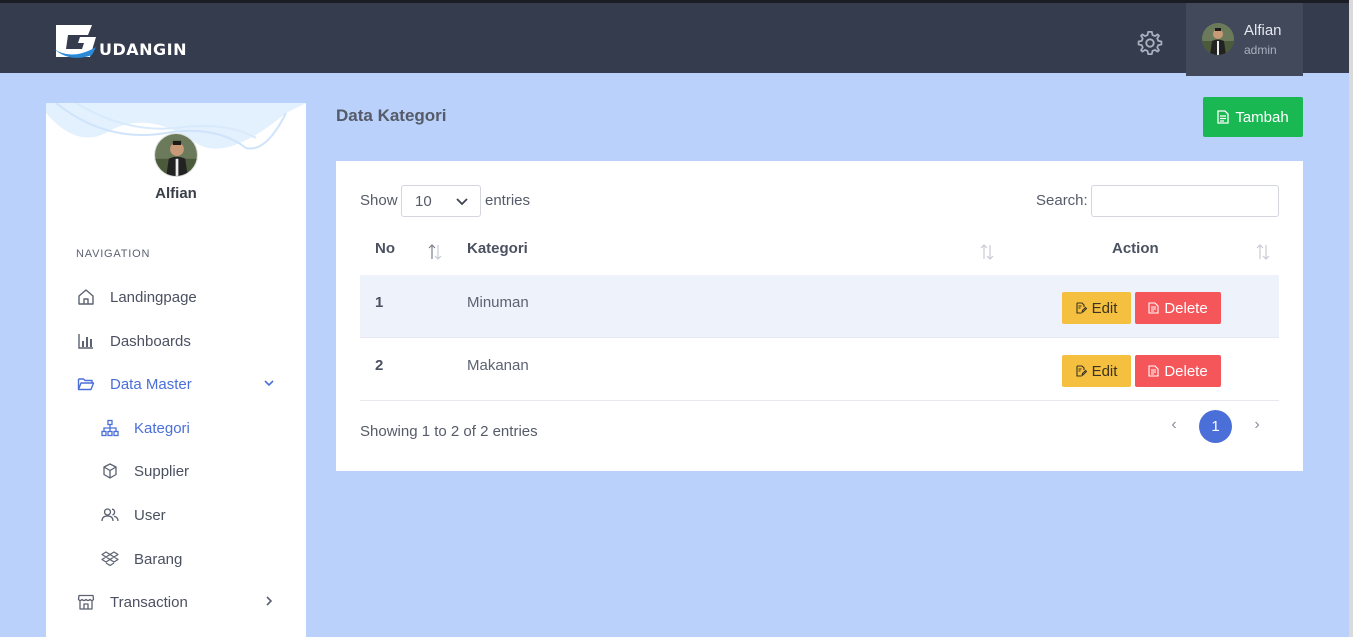  Describe the element at coordinates (86, 297) in the screenshot. I see `home-icon` at that location.